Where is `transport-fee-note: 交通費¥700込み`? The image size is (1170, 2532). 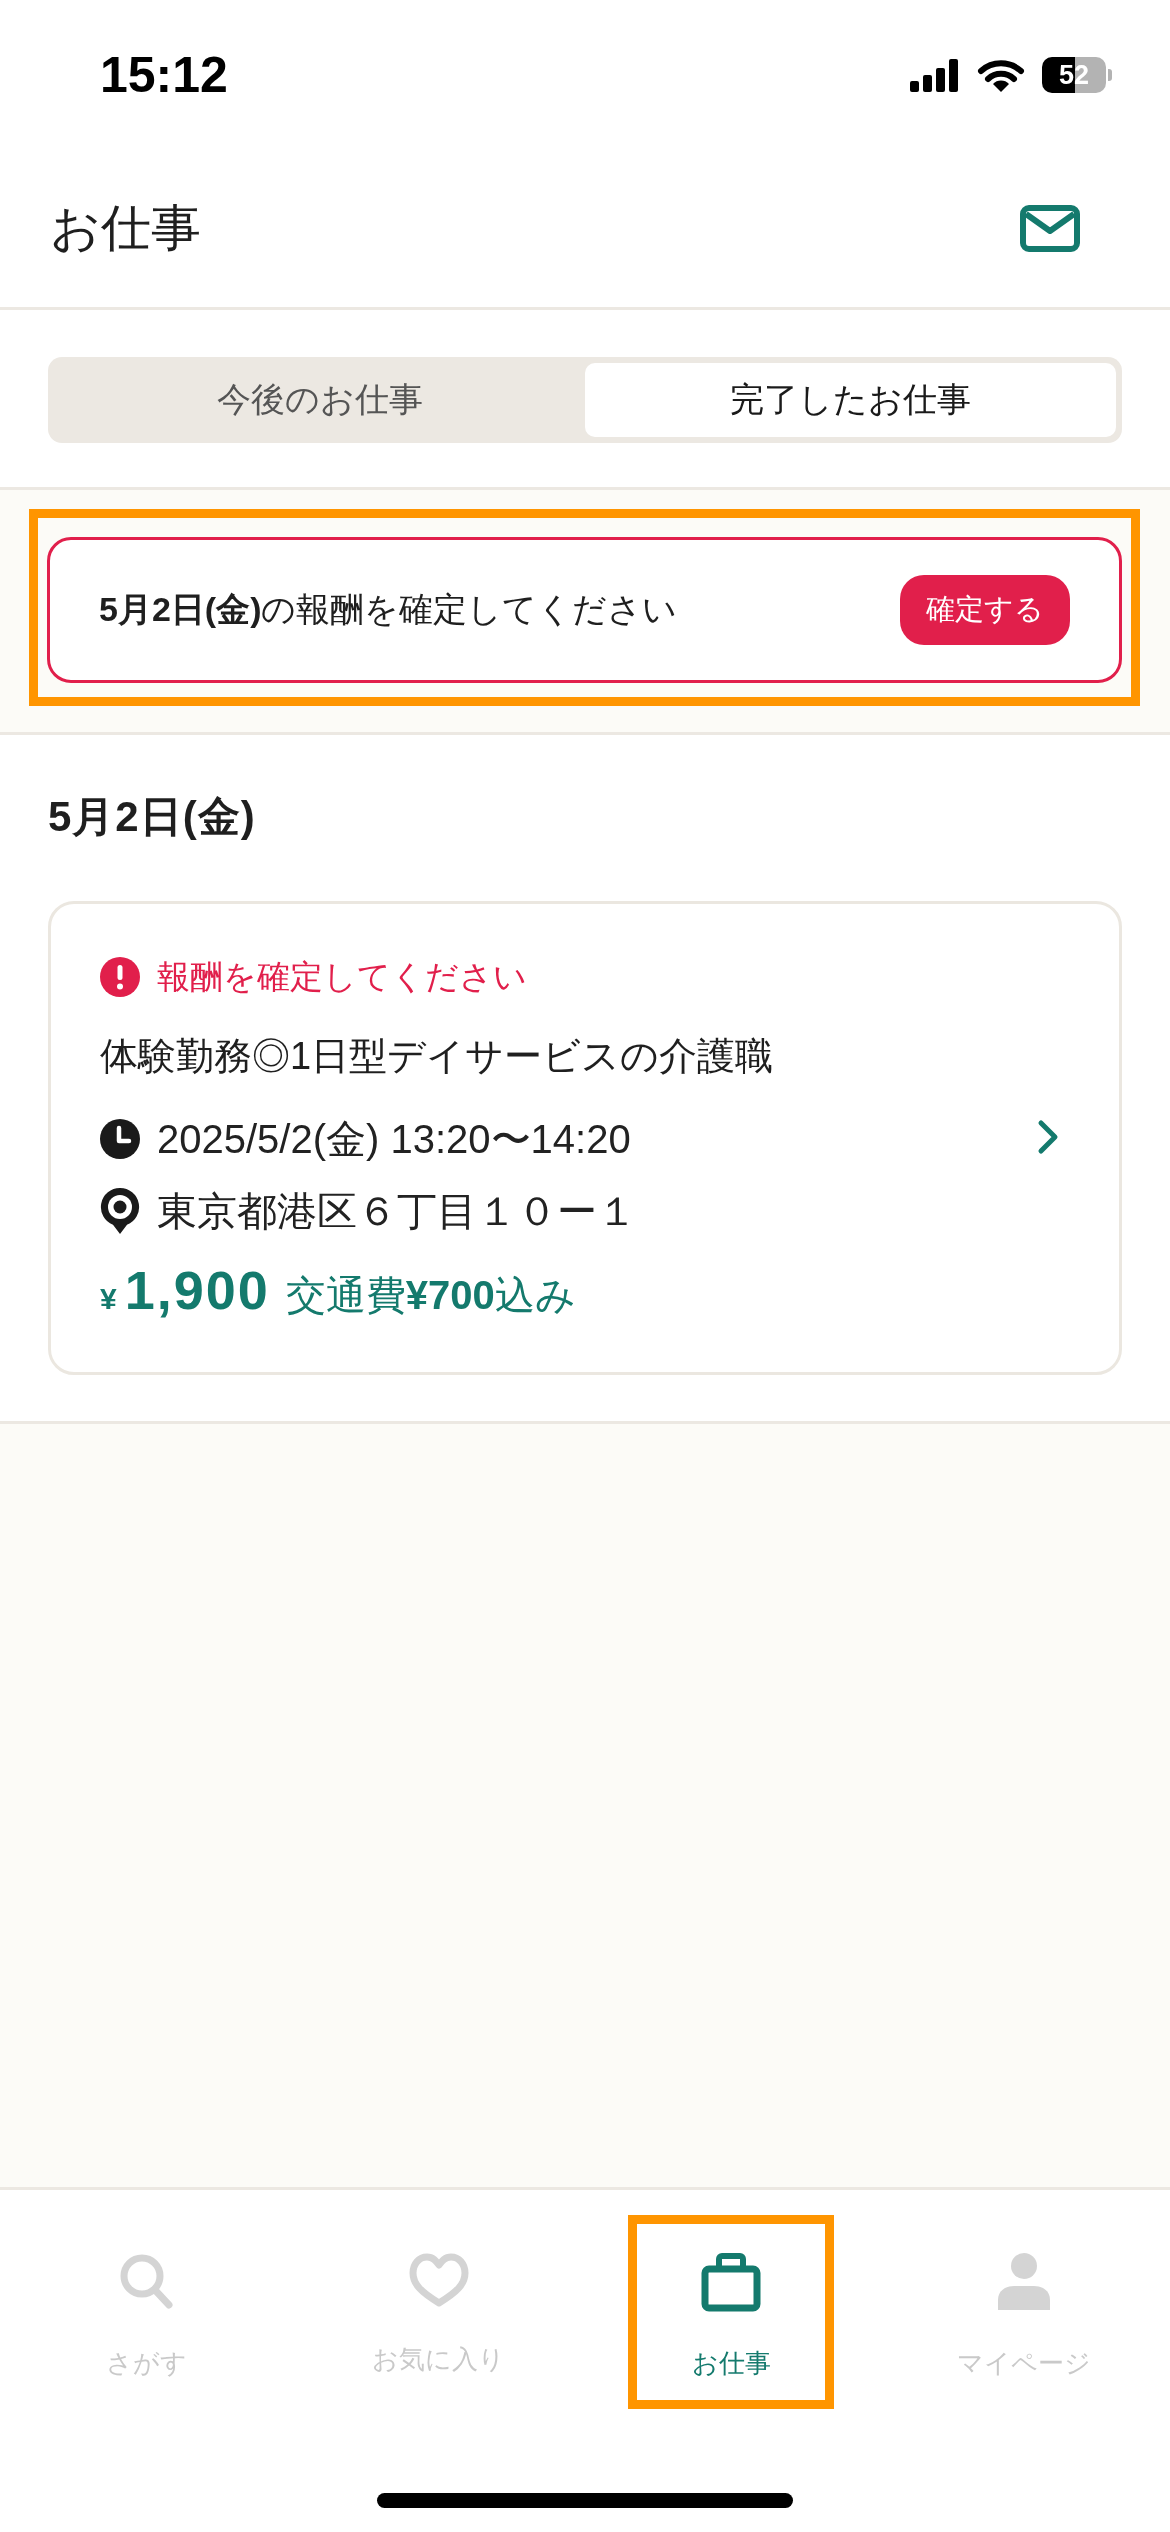
transport-fee-note: 交通費¥700込み is located at coordinates (430, 1295).